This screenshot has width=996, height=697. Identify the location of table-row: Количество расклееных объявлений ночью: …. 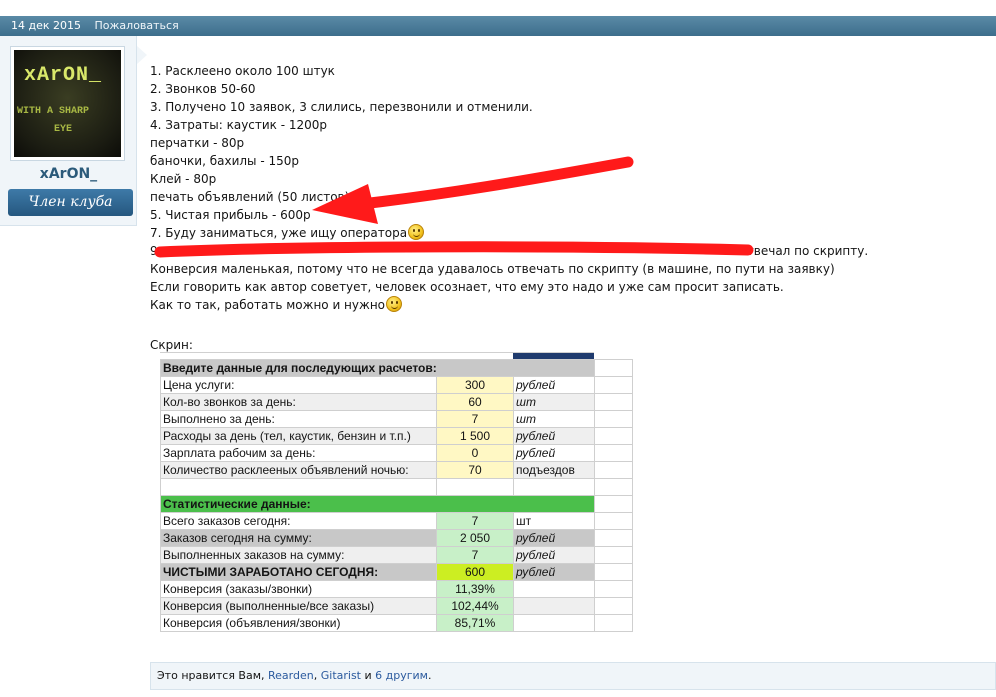
(396, 470).